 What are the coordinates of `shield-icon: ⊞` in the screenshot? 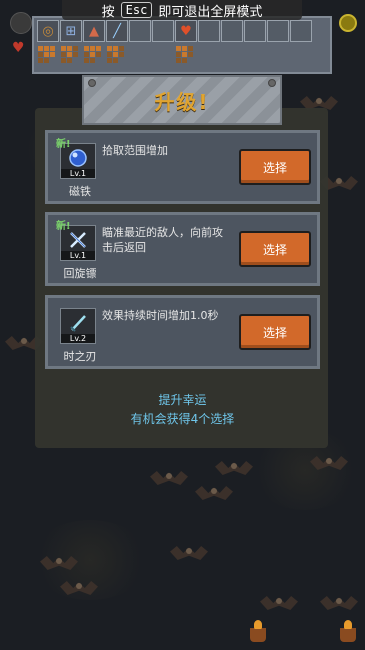 It's located at (71, 31).